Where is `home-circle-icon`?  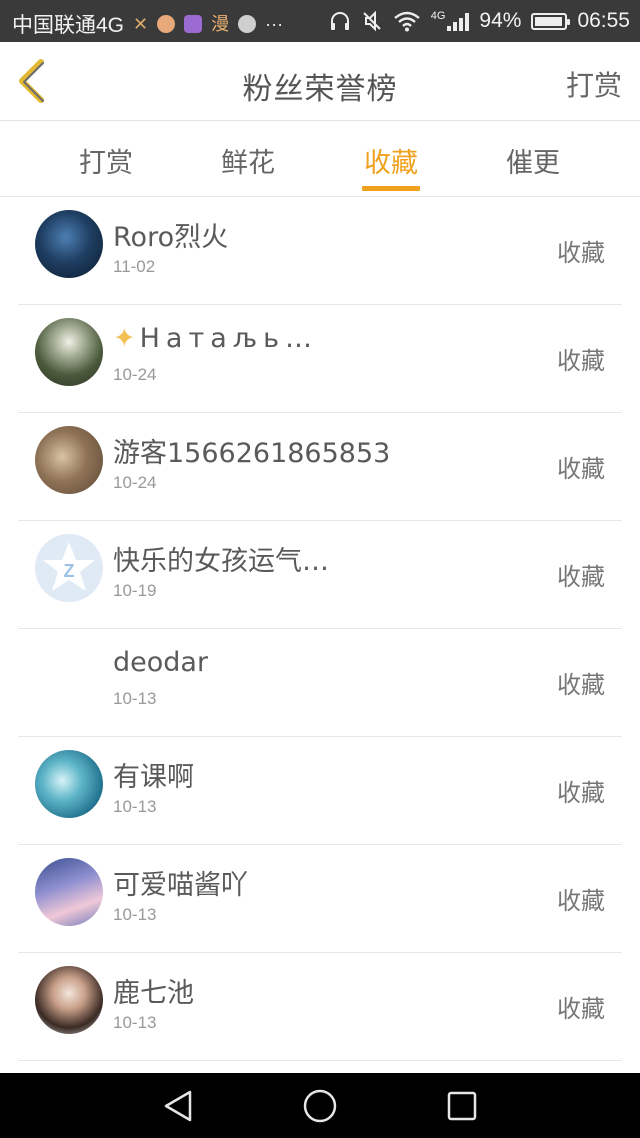
home-circle-icon is located at coordinates (320, 1106).